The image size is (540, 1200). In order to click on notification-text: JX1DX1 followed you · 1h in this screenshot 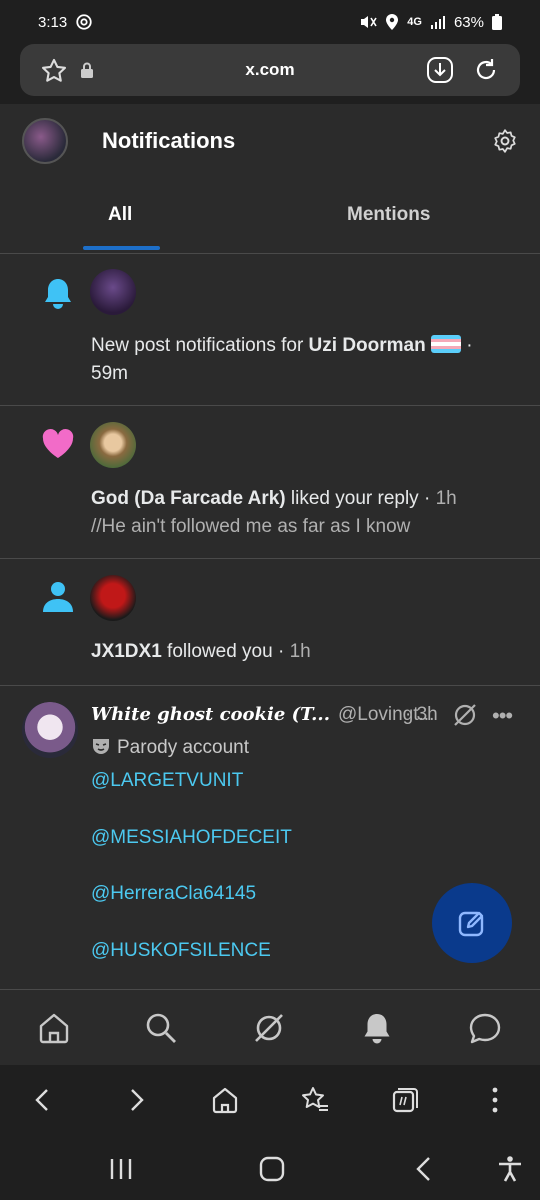, I will do `click(300, 652)`.